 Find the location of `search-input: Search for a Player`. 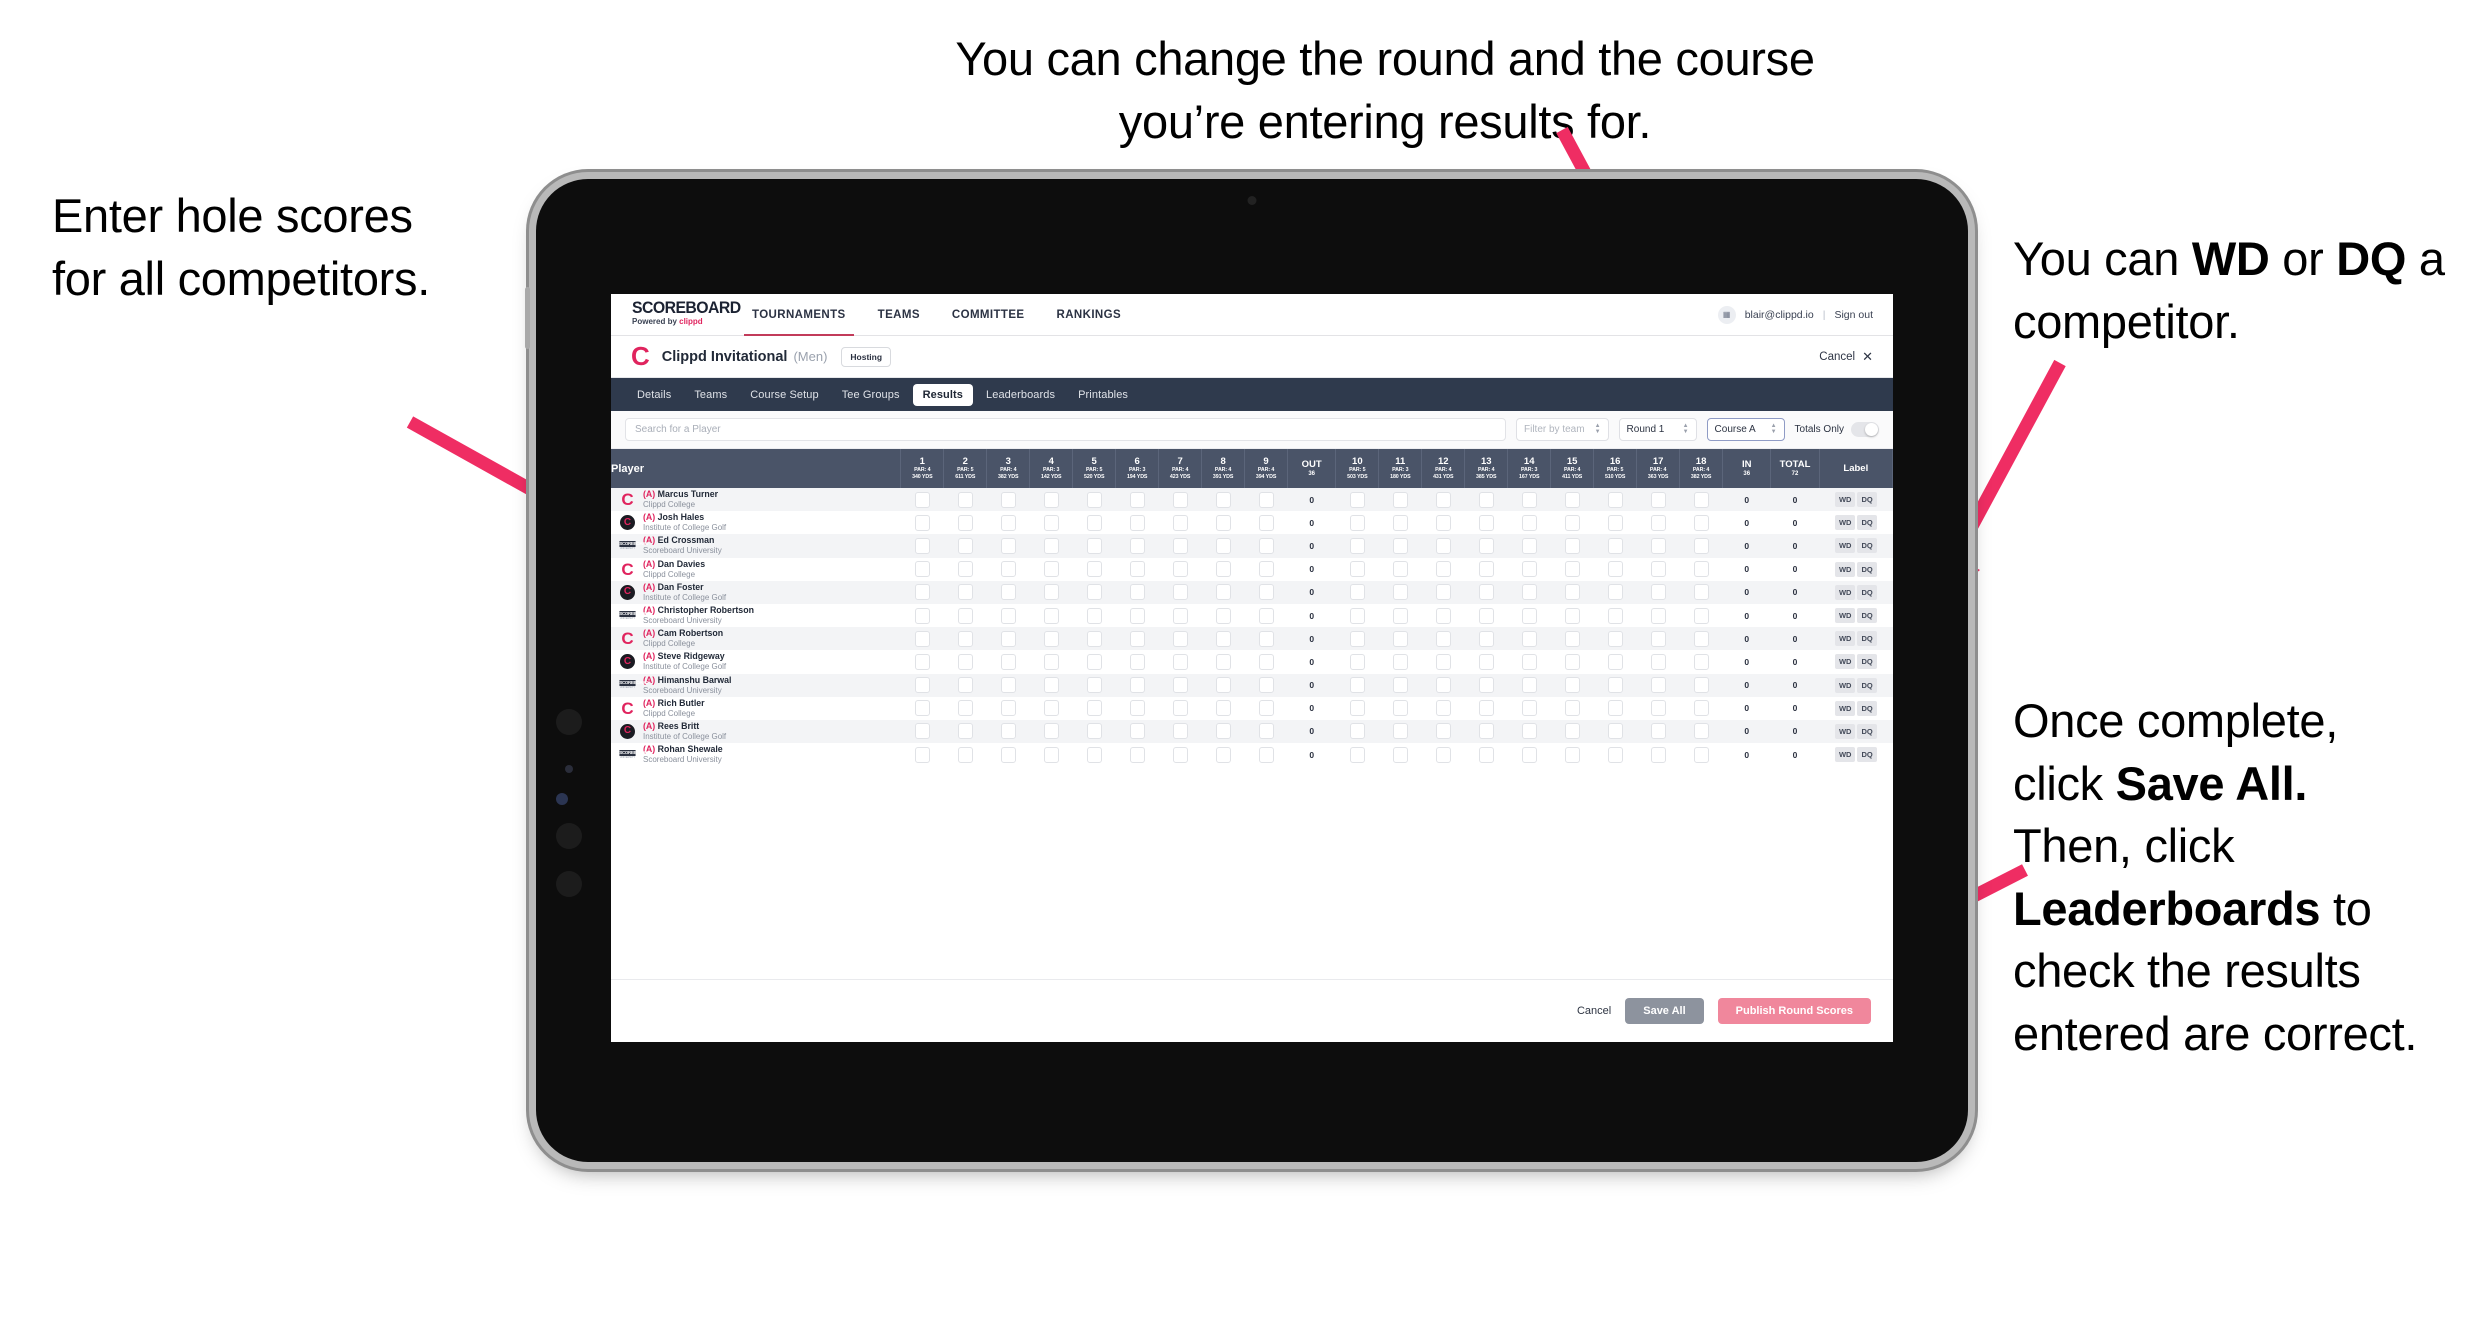

search-input: Search for a Player is located at coordinates (1065, 429).